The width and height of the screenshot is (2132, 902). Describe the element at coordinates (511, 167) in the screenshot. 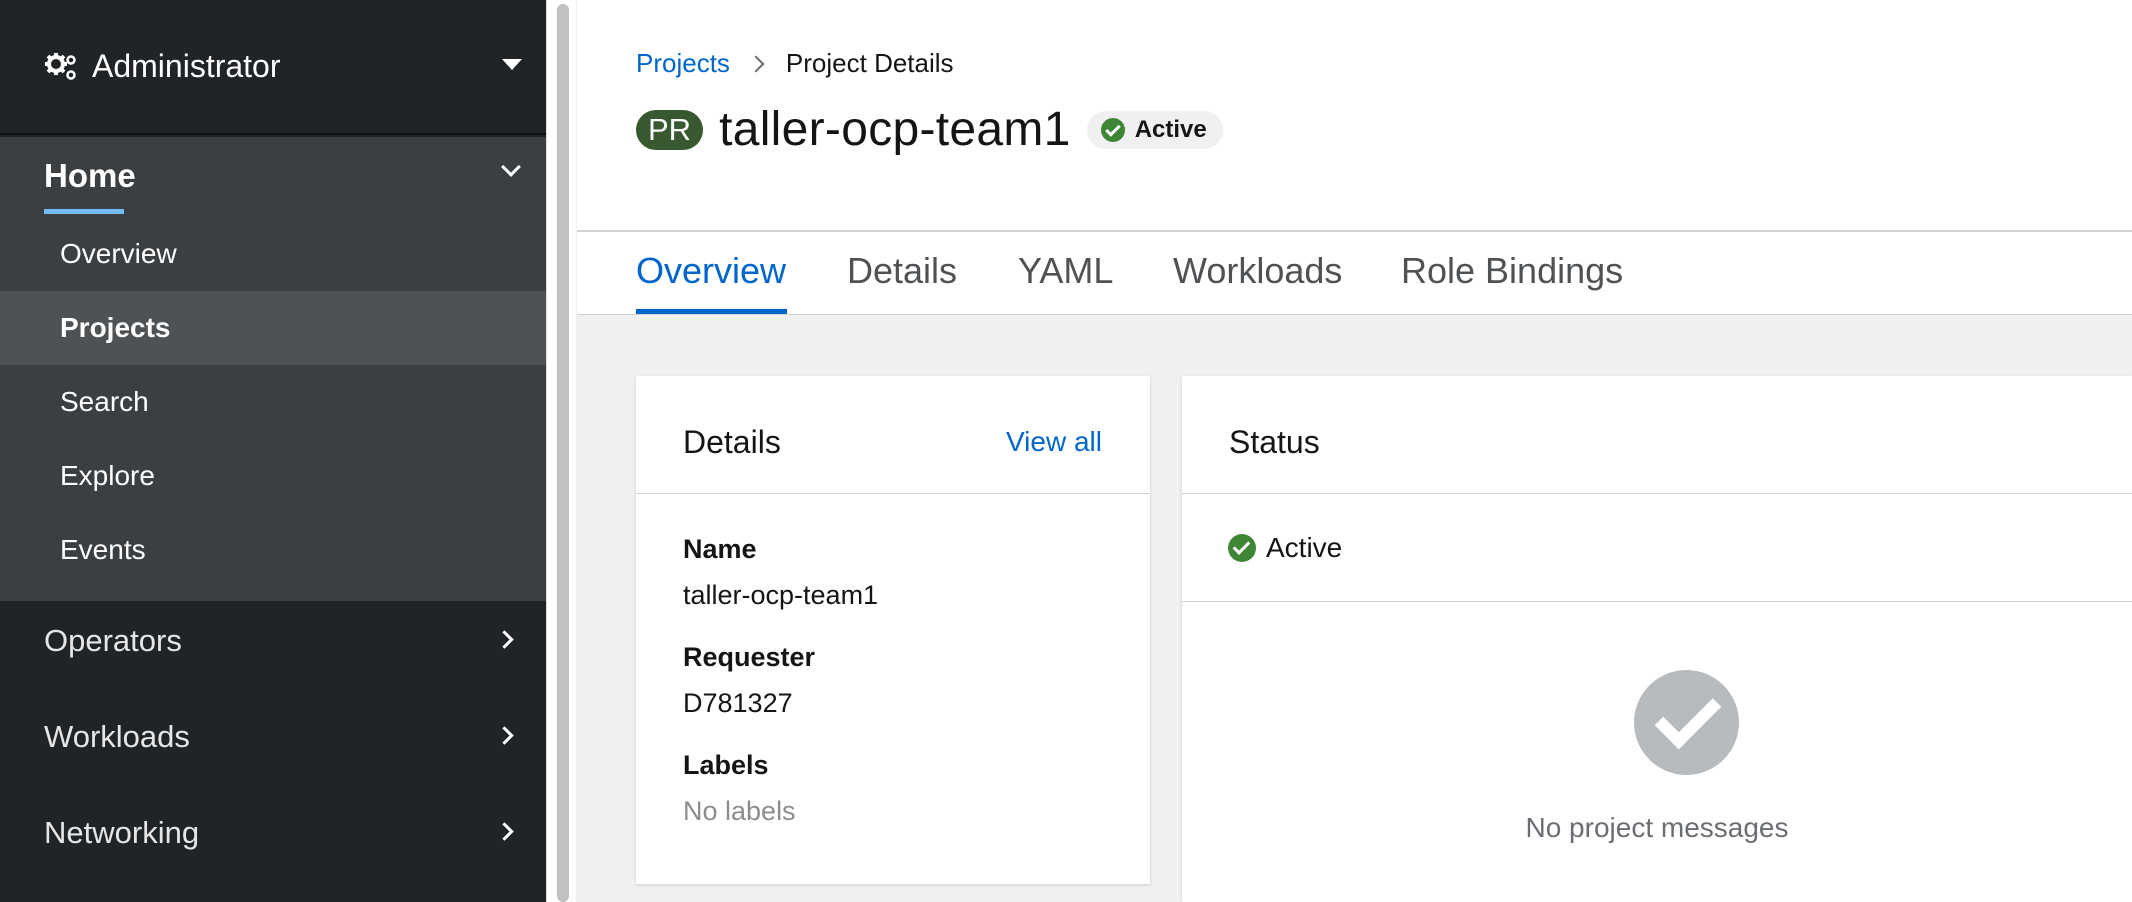

I see `chevron-down-icon` at that location.